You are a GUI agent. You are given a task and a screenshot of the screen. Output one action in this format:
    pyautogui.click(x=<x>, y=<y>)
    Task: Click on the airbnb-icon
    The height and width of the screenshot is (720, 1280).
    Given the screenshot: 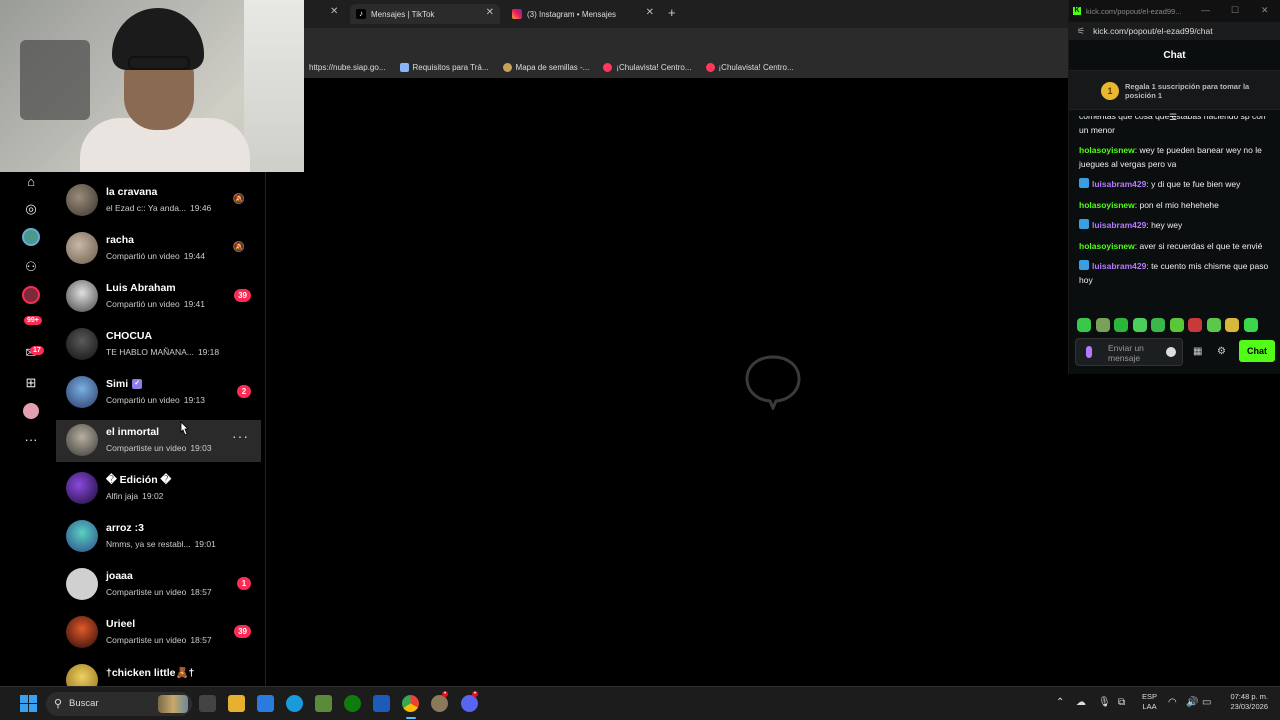 What is the action you would take?
    pyautogui.click(x=710, y=67)
    